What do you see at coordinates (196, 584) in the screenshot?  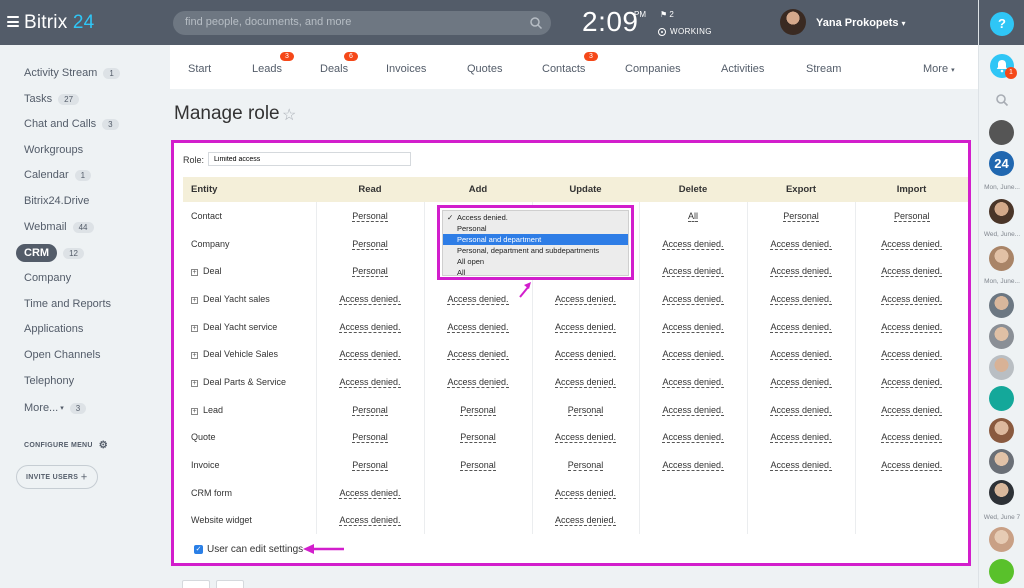 I see `save-button` at bounding box center [196, 584].